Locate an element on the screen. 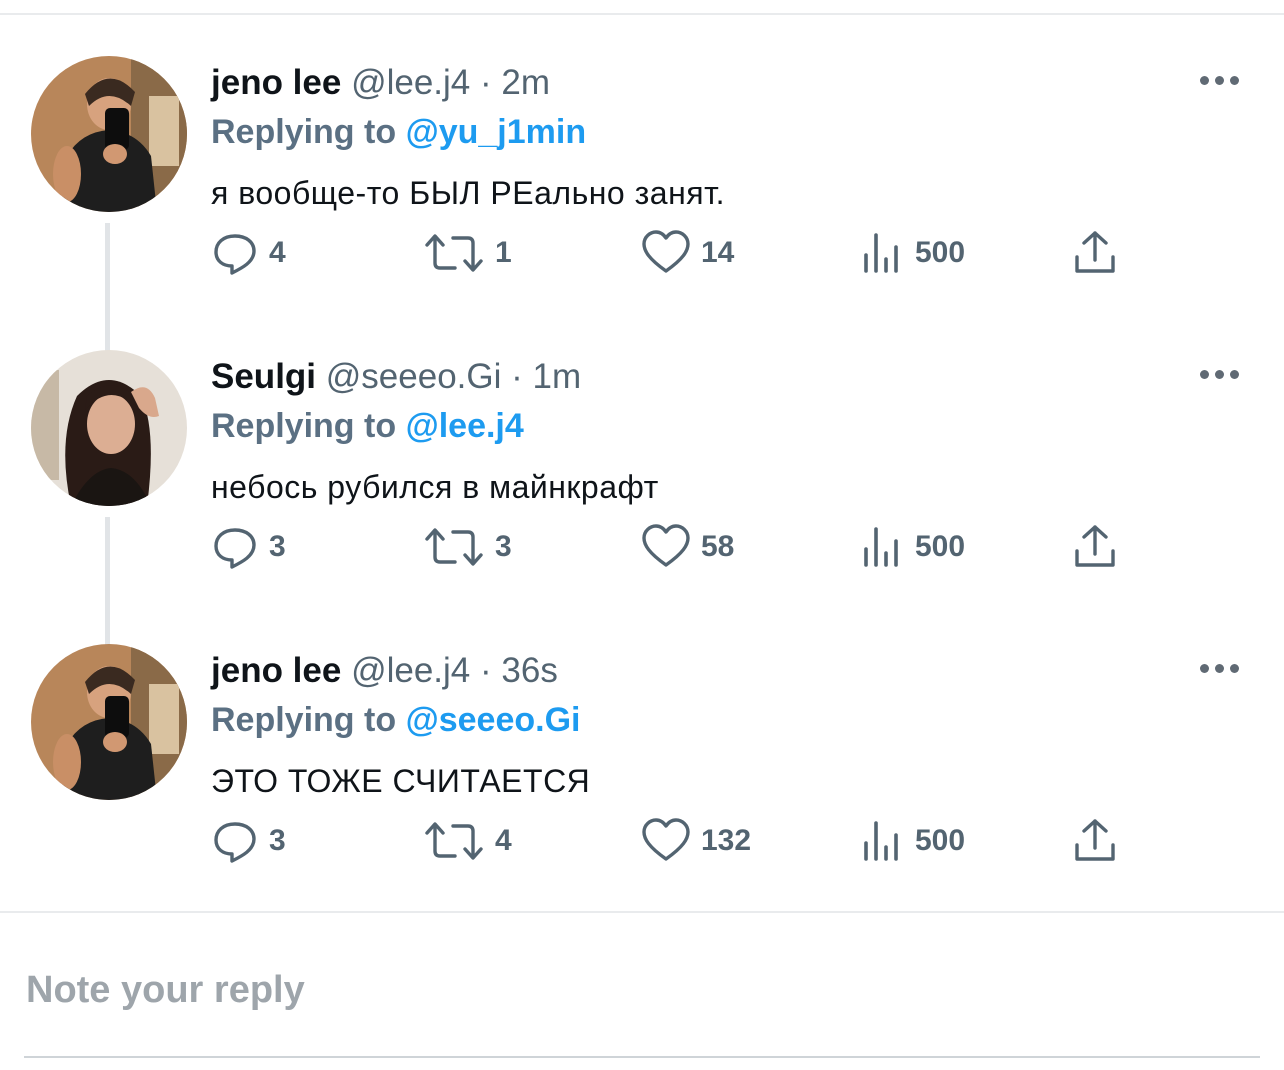 The height and width of the screenshot is (1070, 1284). like-count: 132 is located at coordinates (726, 840).